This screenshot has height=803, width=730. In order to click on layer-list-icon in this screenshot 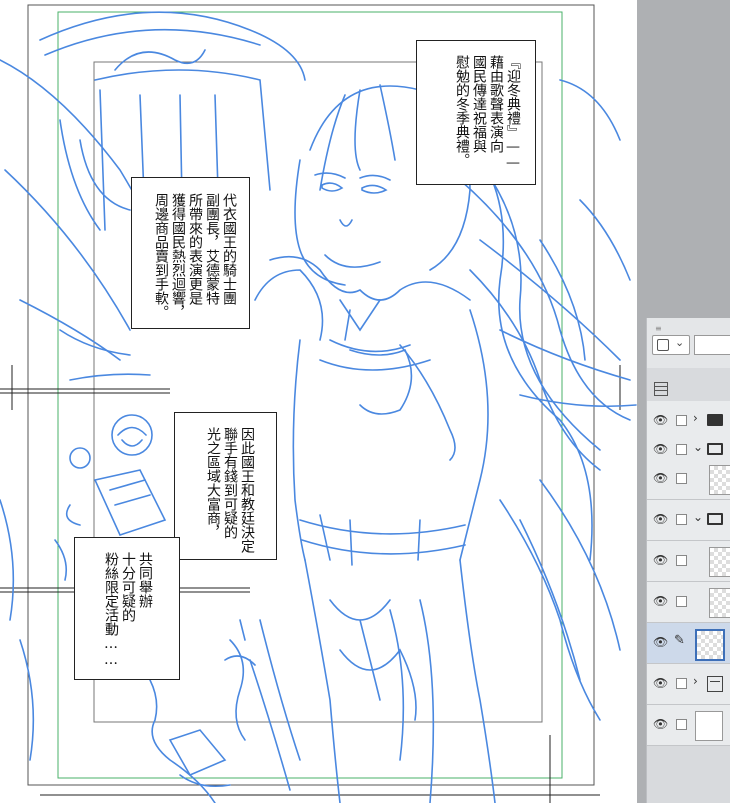, I will do `click(661, 389)`.